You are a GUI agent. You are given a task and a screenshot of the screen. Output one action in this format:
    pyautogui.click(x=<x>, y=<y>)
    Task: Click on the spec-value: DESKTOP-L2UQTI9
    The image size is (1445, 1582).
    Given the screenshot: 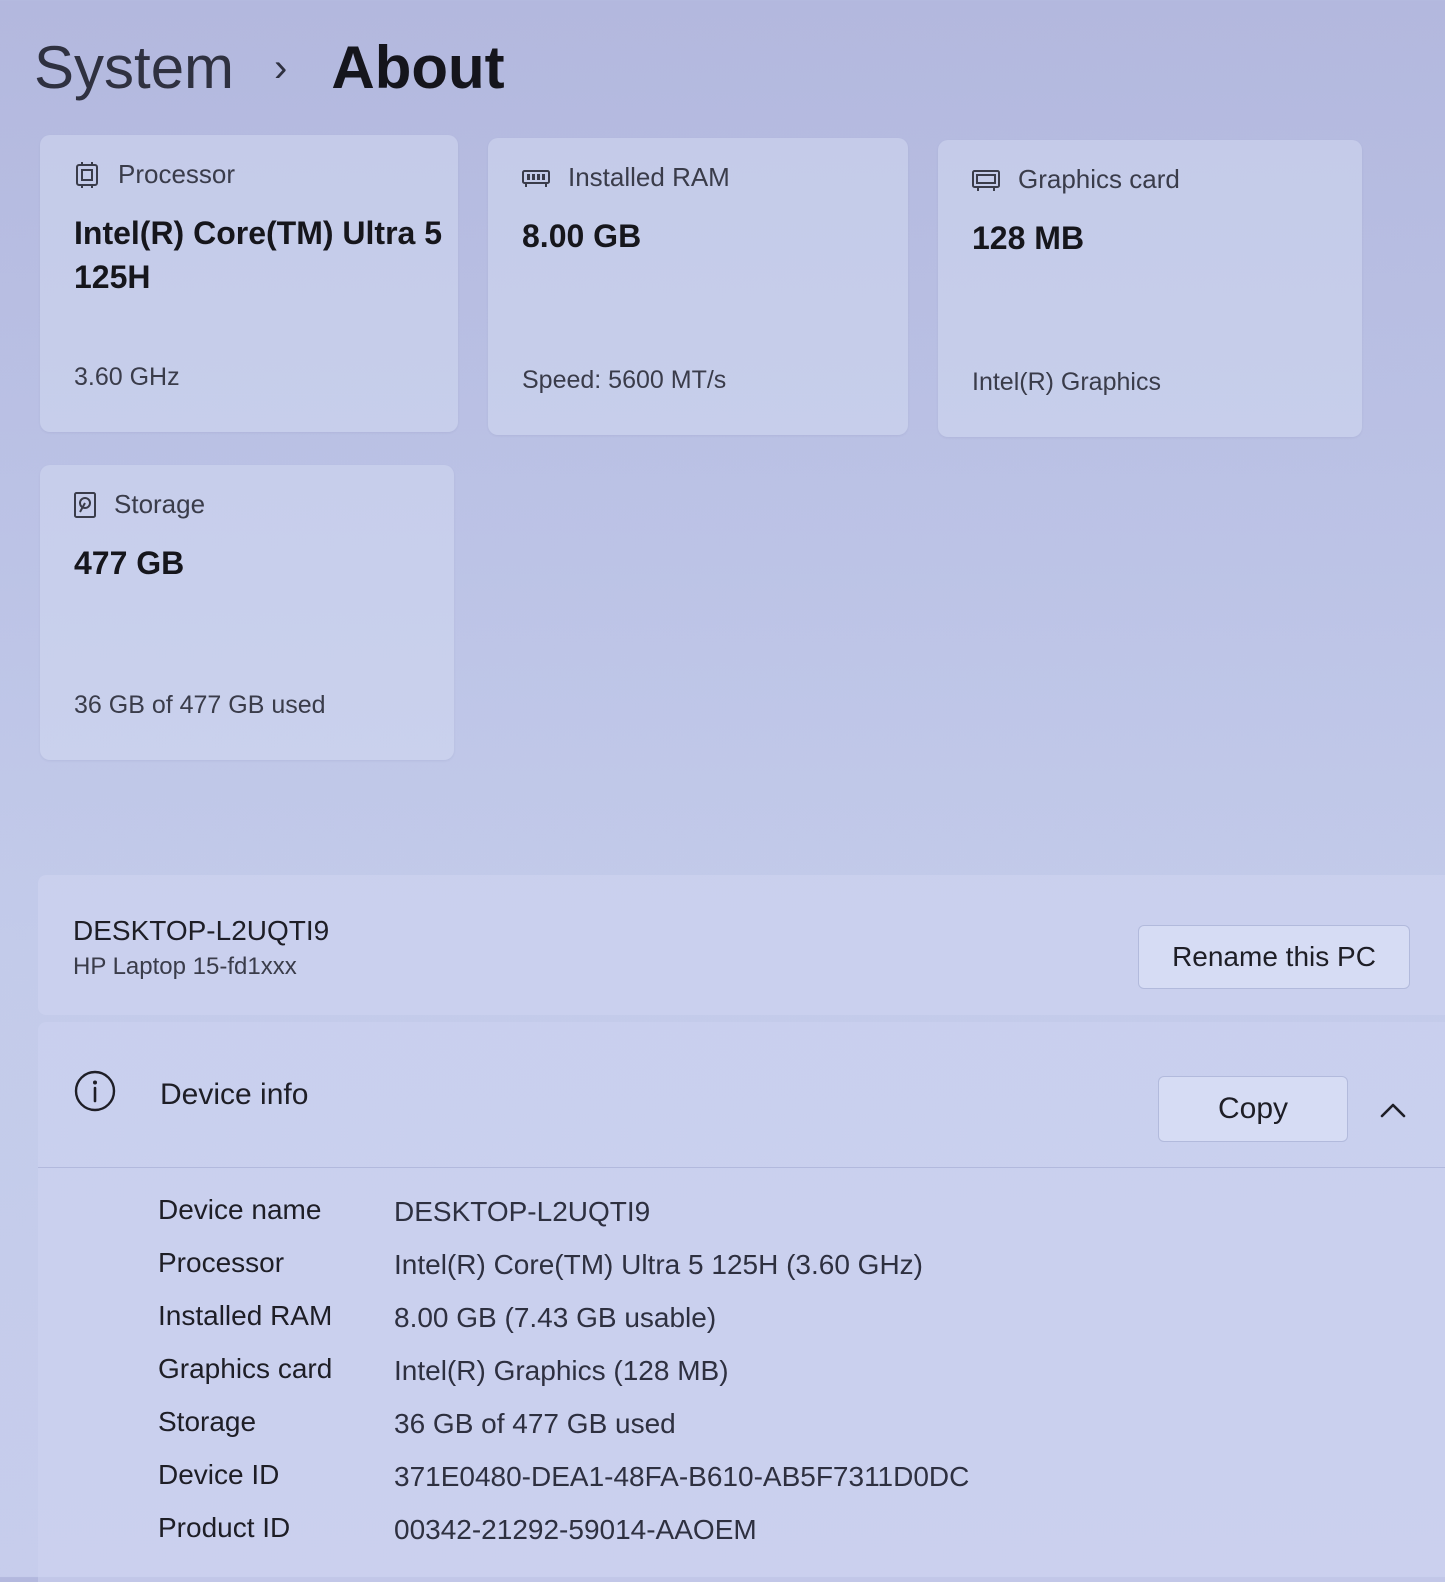 What is the action you would take?
    pyautogui.click(x=522, y=1211)
    